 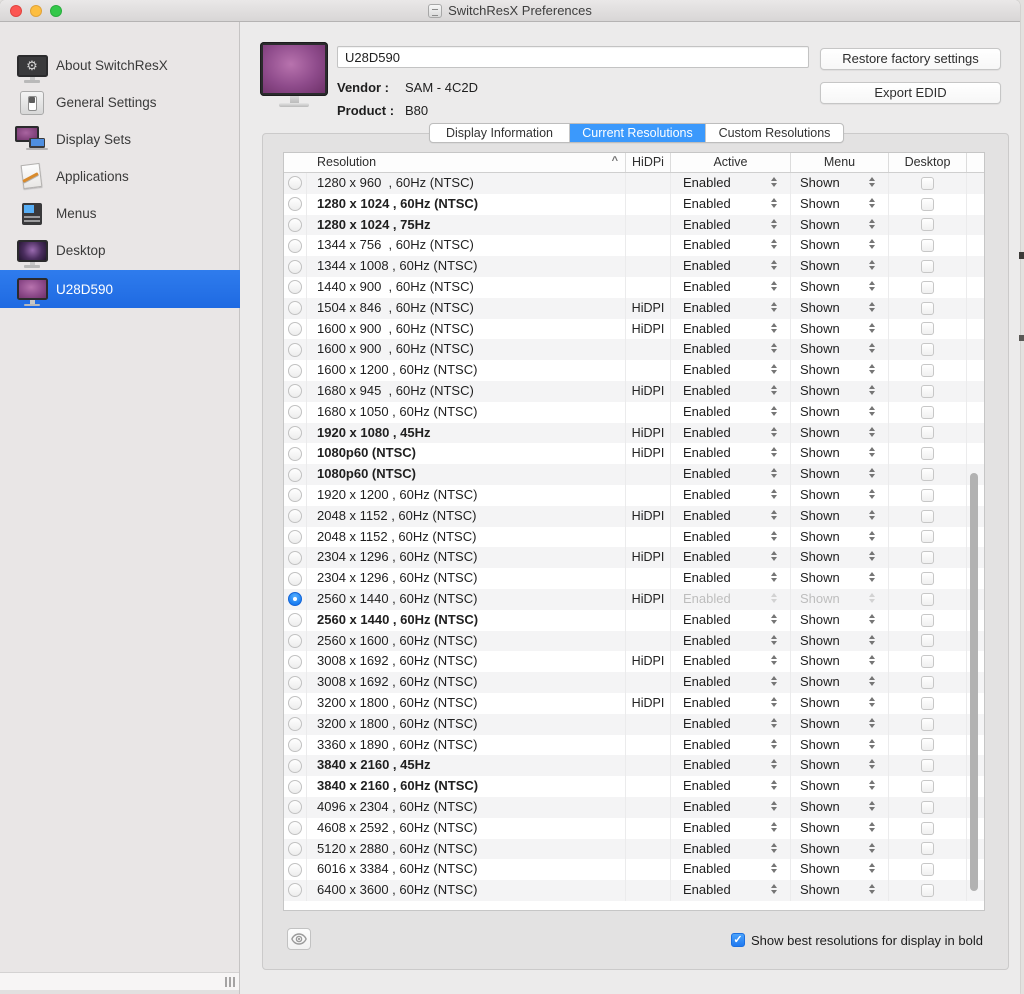 I want to click on table-row: 1680 x 1050 , 60Hz (NTSC) Enabled Shown, so click(x=634, y=412).